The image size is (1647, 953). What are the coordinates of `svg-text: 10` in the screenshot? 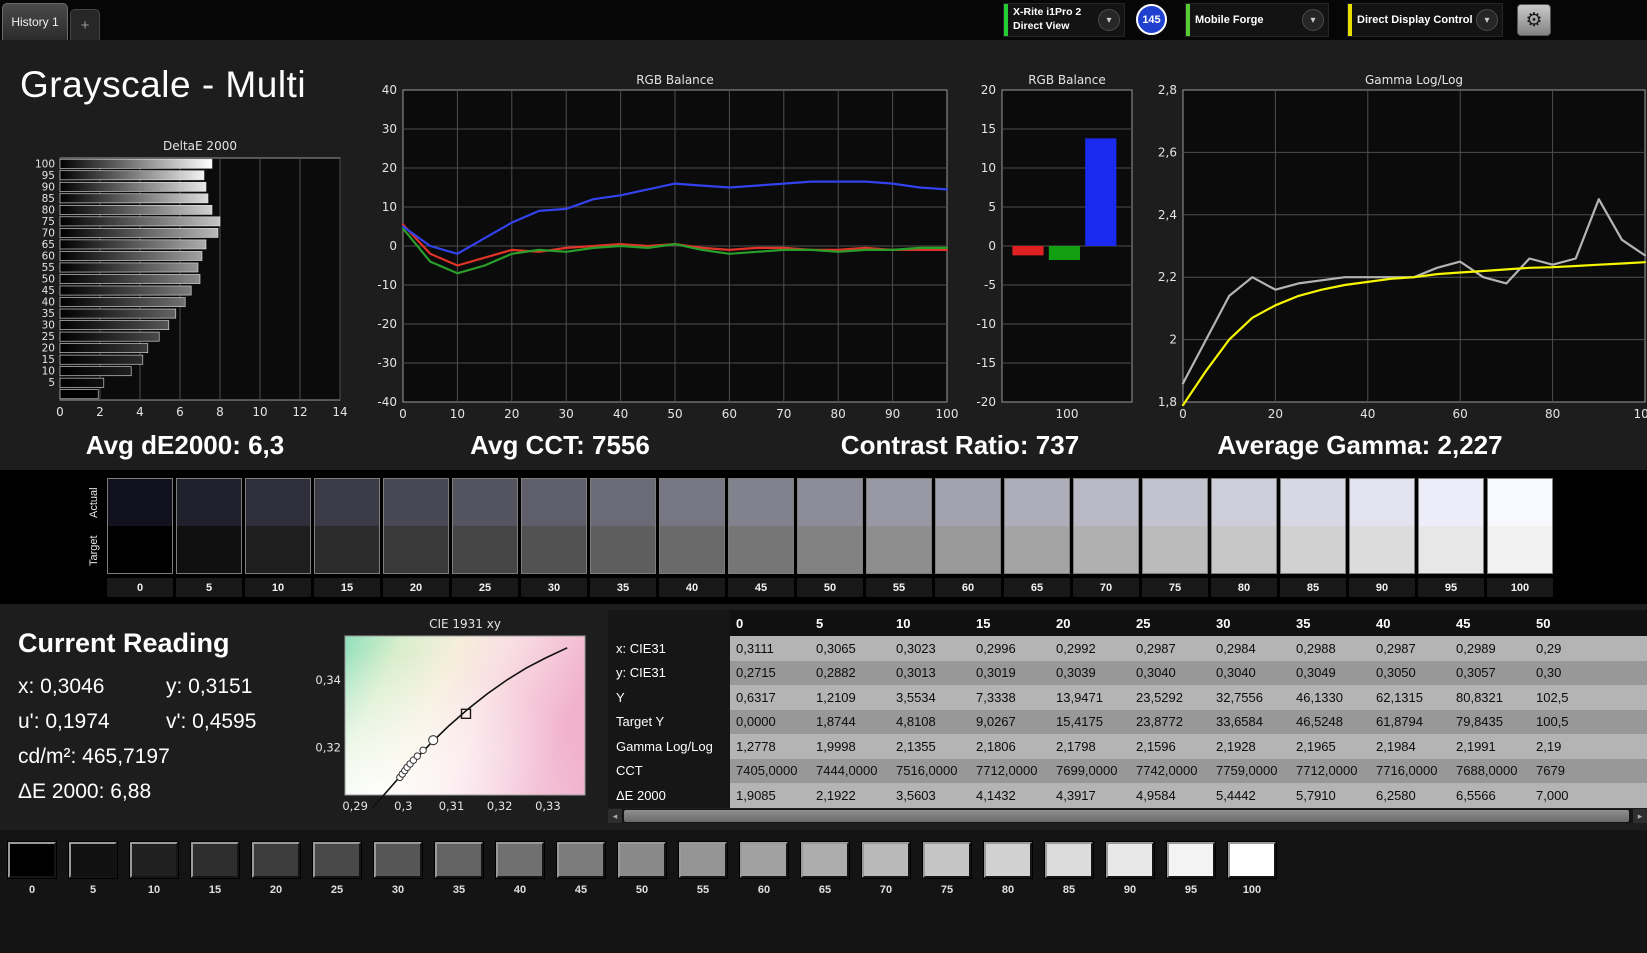 It's located at (48, 372).